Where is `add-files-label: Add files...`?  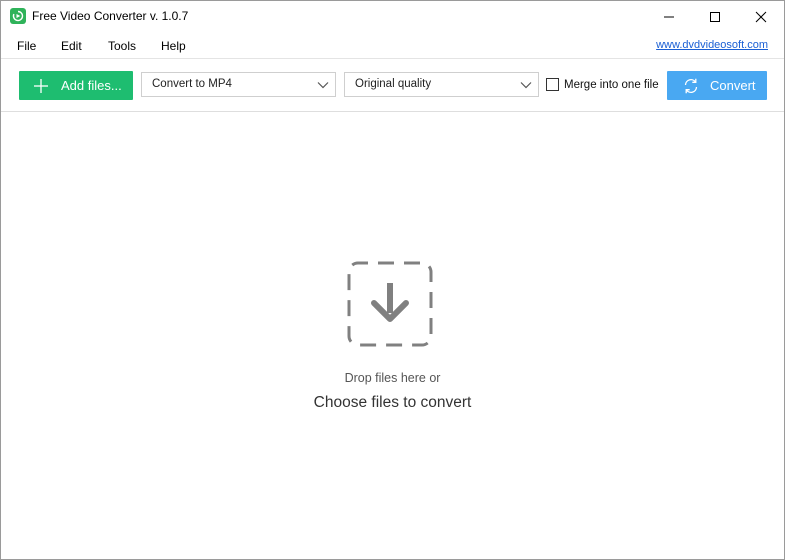
add-files-label: Add files... is located at coordinates (91, 85).